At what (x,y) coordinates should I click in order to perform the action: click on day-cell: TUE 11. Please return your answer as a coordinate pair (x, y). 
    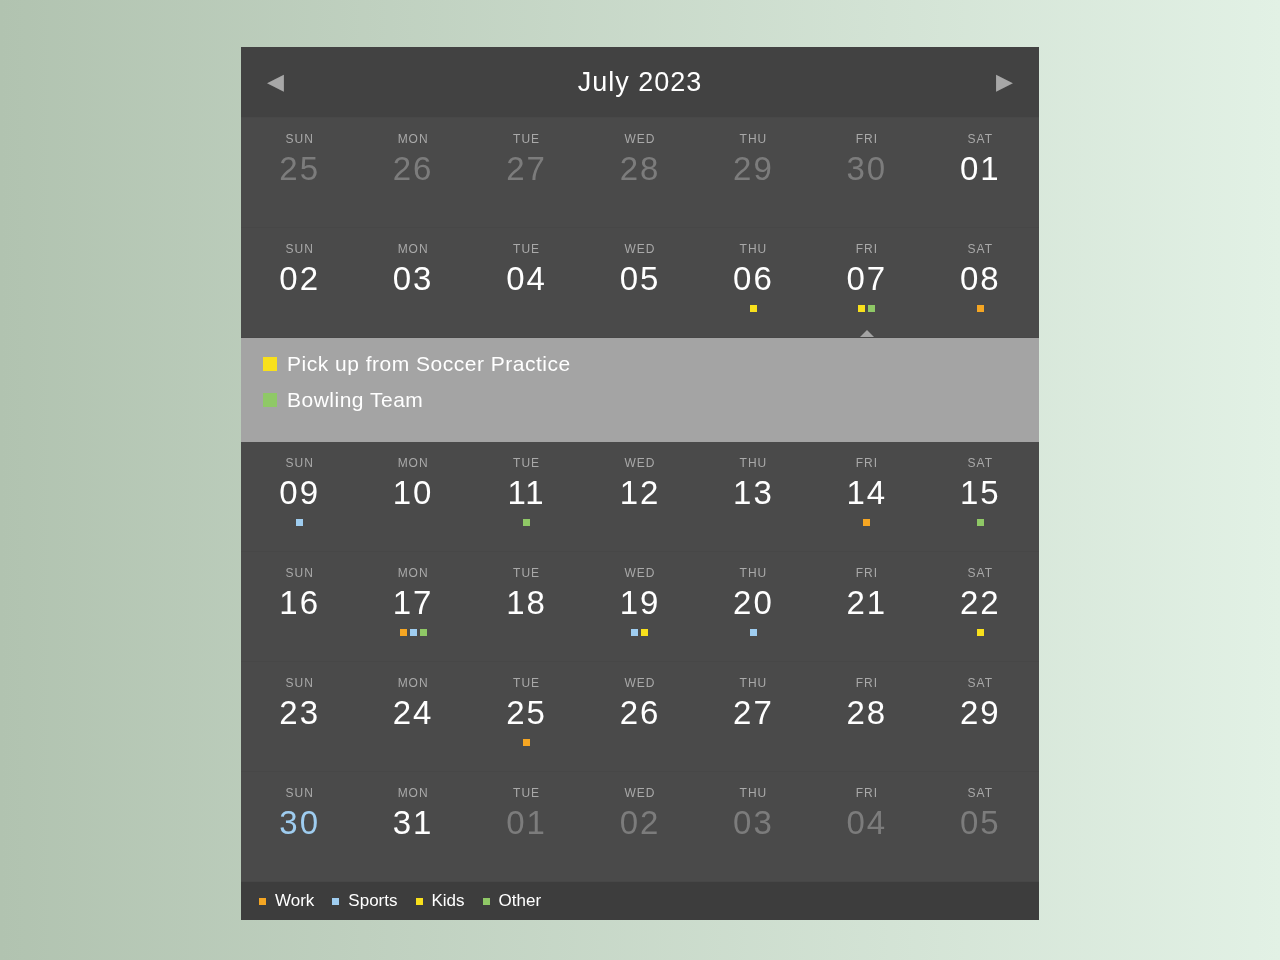
    Looking at the image, I should click on (526, 496).